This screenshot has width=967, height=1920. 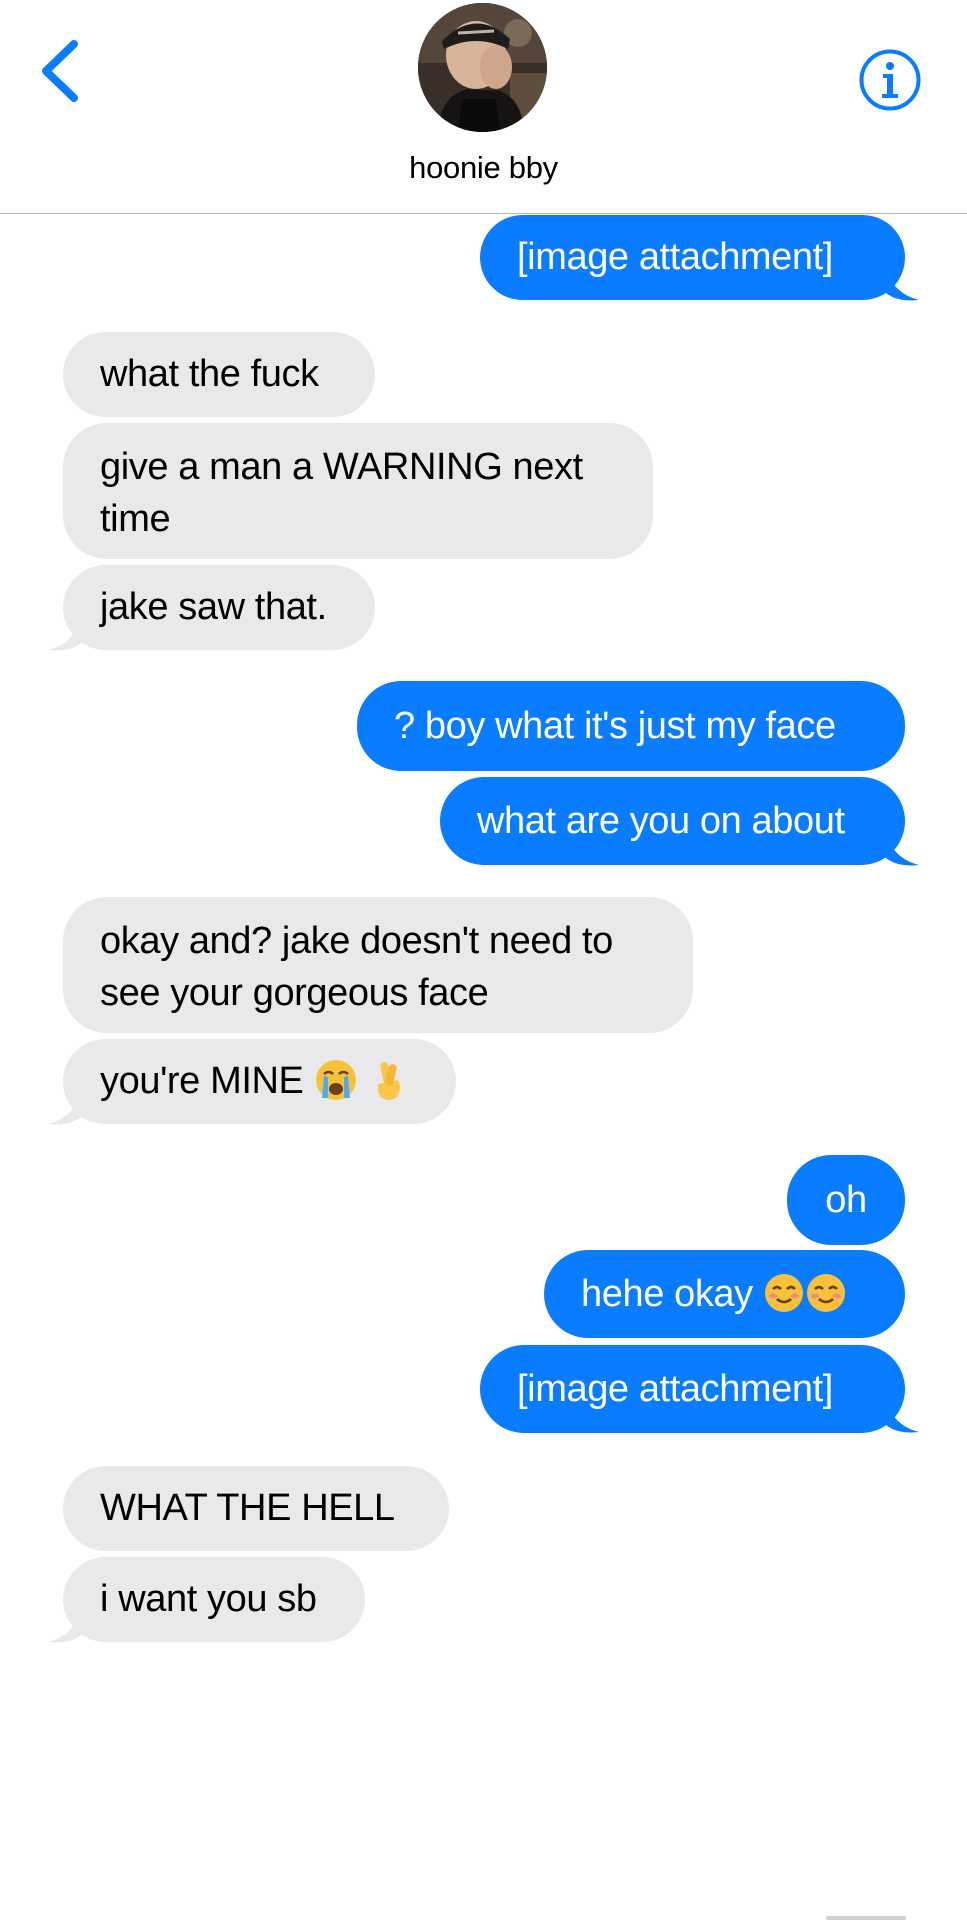 I want to click on message-text: give a man a WARNING next time, so click(x=341, y=493).